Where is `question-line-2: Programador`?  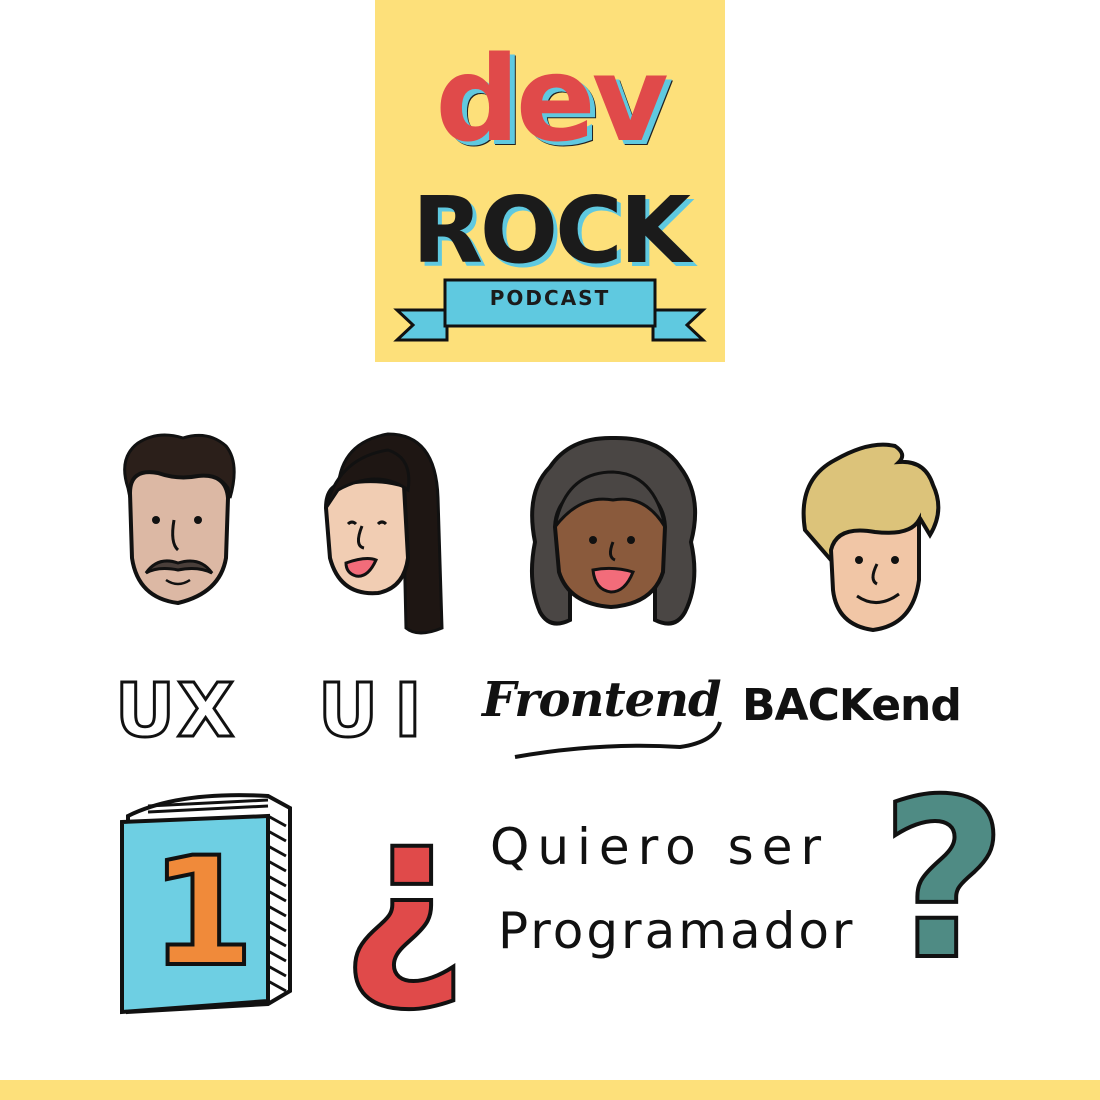
question-line-2: Programador is located at coordinates (677, 931).